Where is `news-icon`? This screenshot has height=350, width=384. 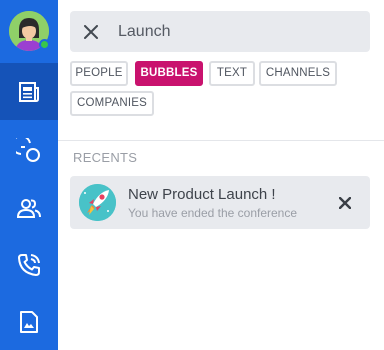
news-icon is located at coordinates (29, 91).